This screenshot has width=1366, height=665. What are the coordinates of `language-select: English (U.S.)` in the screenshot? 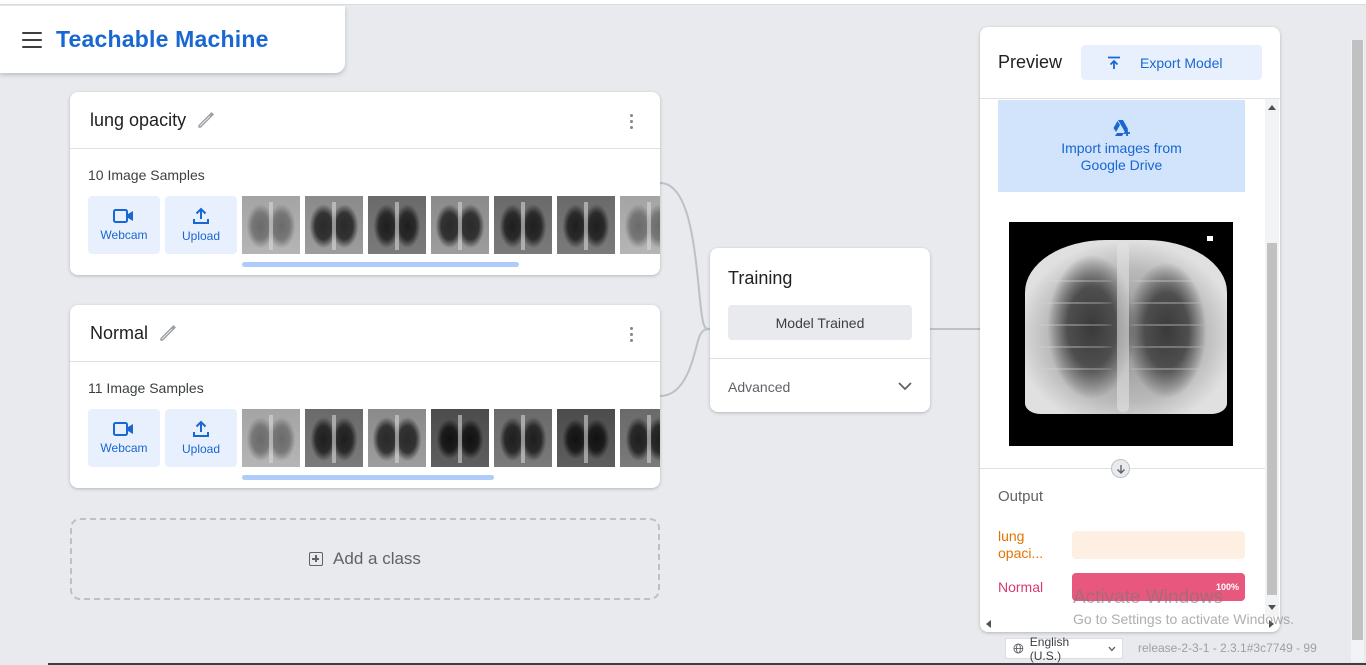 It's located at (1064, 649).